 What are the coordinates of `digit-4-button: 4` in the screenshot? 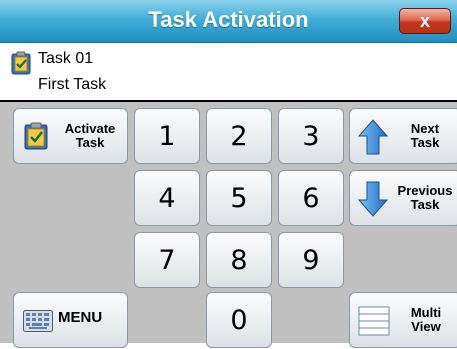 It's located at (167, 198).